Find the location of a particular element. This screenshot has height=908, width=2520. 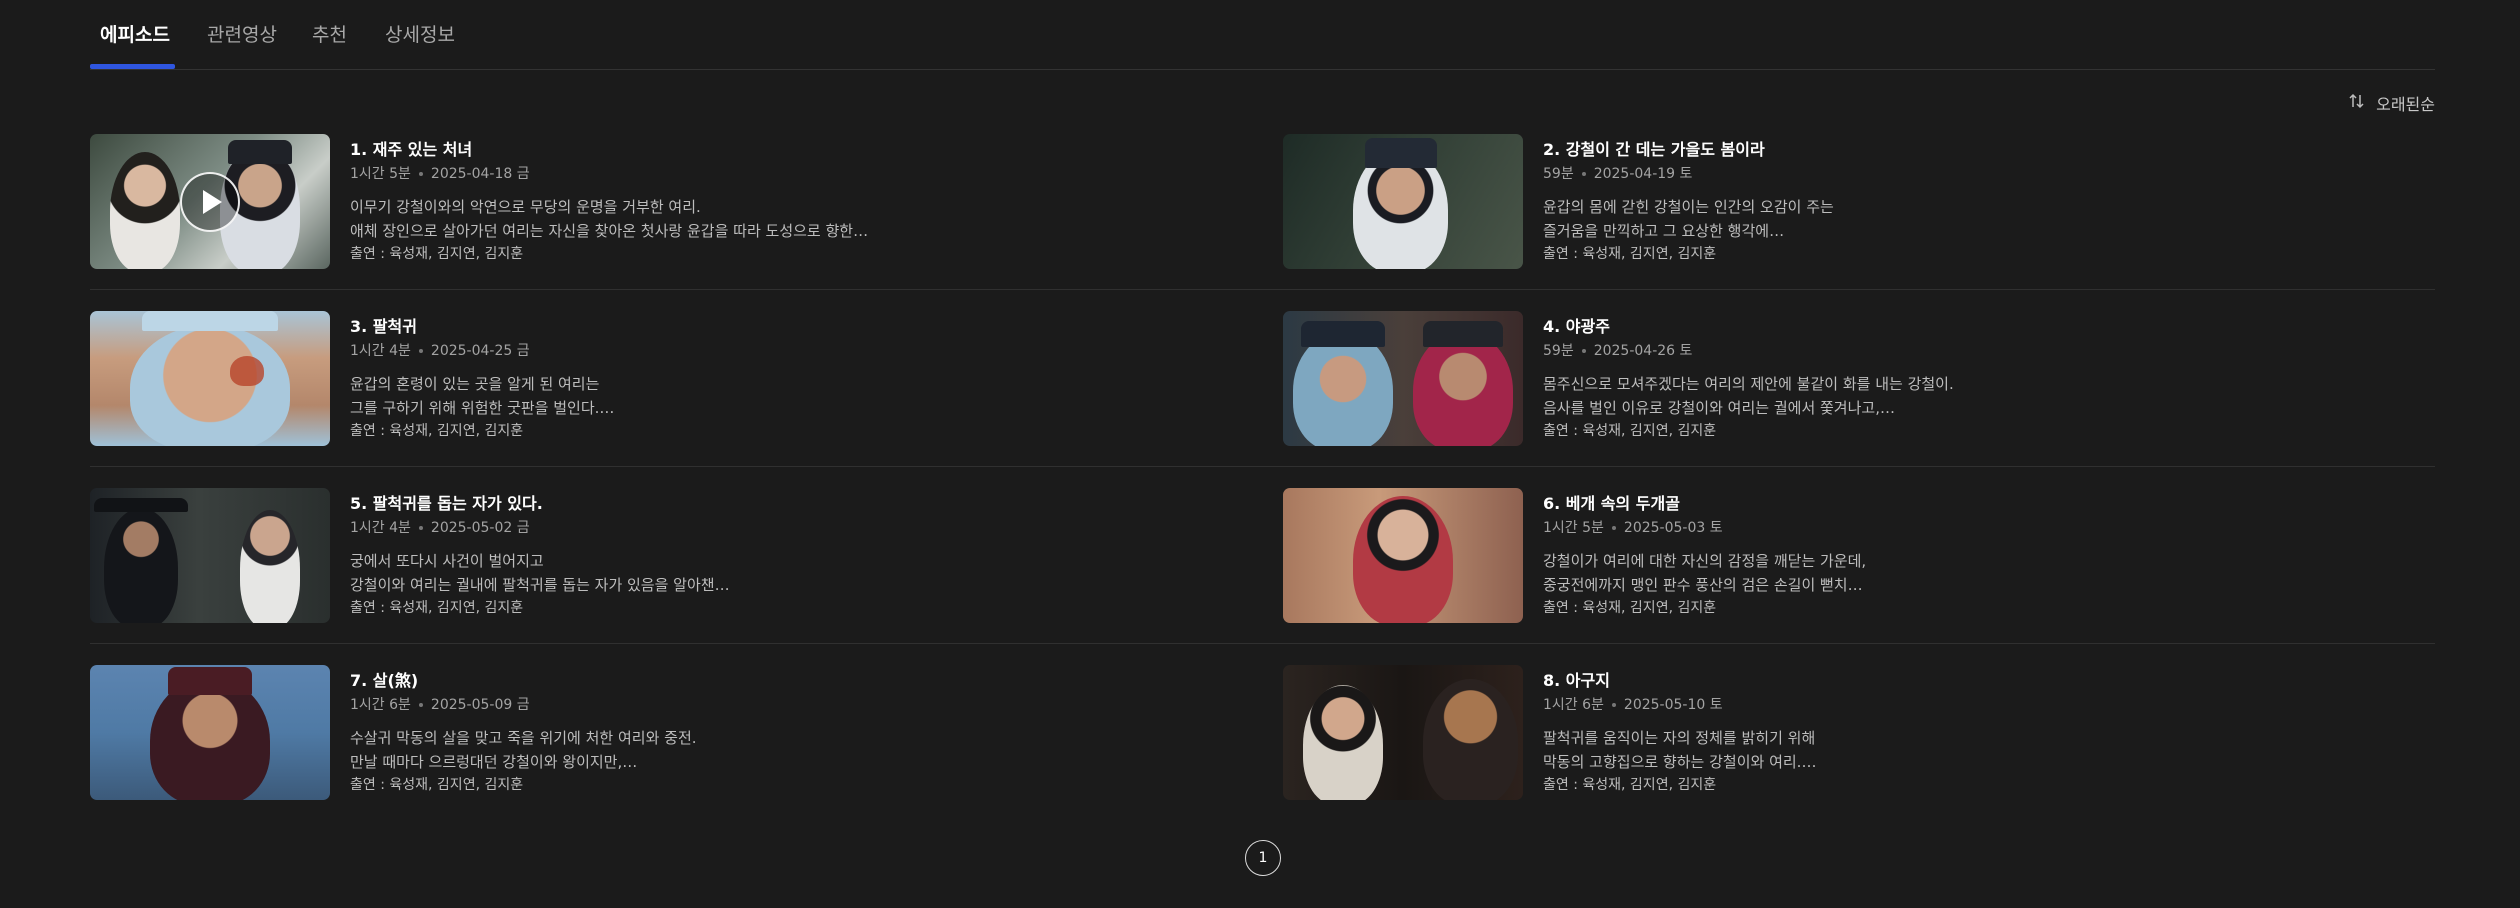

play-button is located at coordinates (210, 202).